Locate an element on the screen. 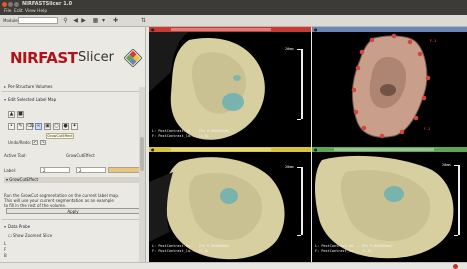 Image resolution: width=467 pixels, height=269 pixels. back-icon: ◀ is located at coordinates (75, 20).